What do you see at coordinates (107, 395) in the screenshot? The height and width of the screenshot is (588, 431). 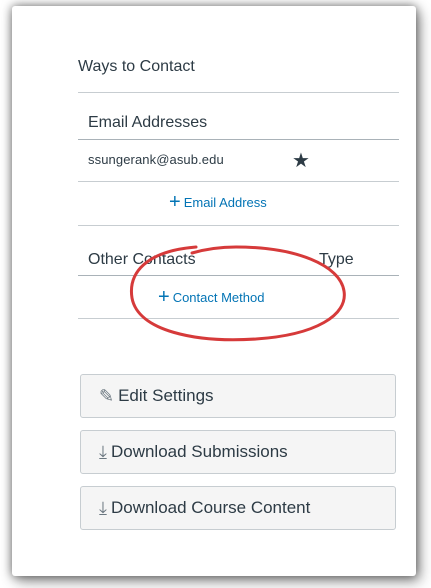 I see `pencil-icon: ✎` at bounding box center [107, 395].